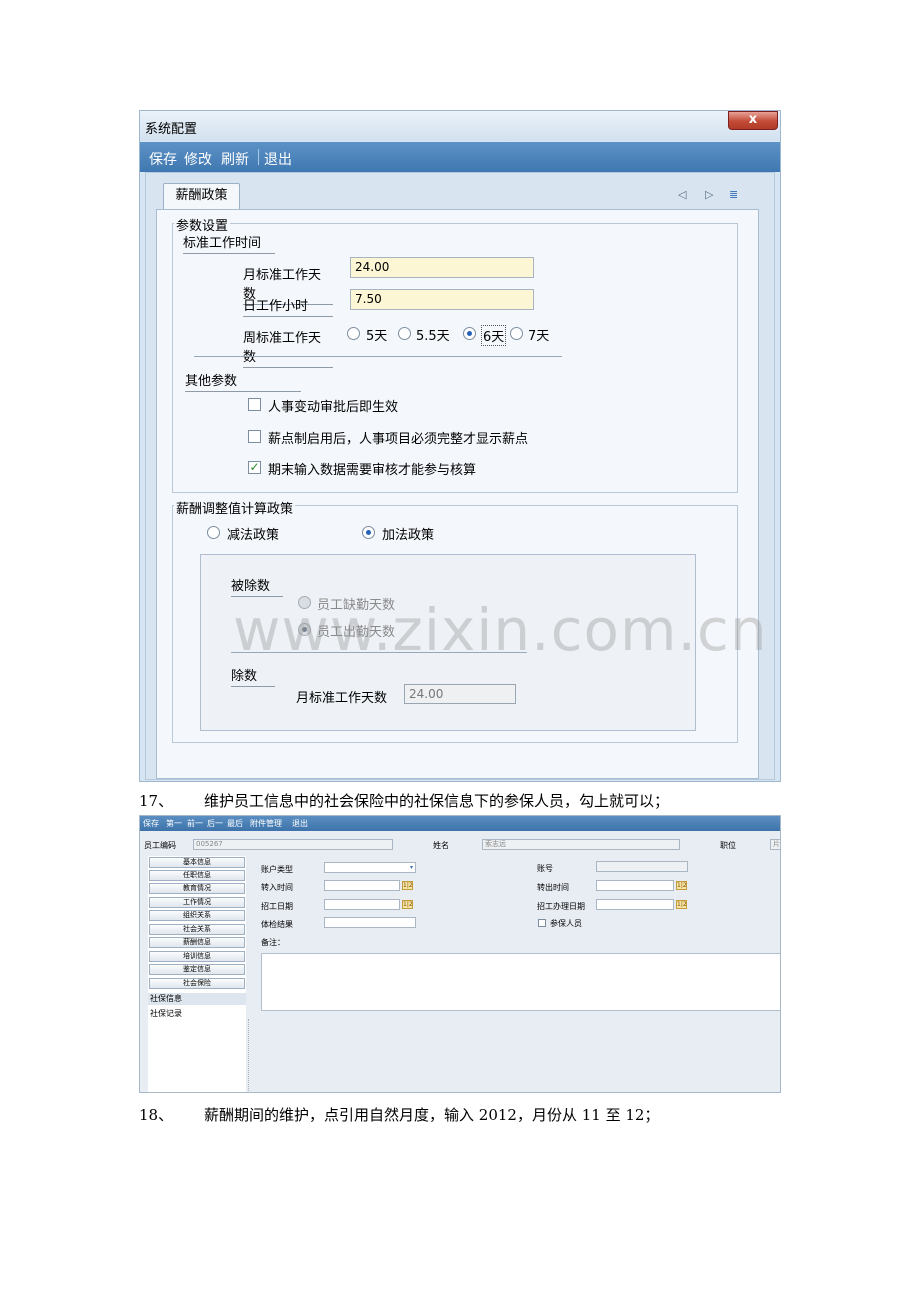 This screenshot has width=920, height=1302. I want to click on window-title: 系统配置, so click(171, 129).